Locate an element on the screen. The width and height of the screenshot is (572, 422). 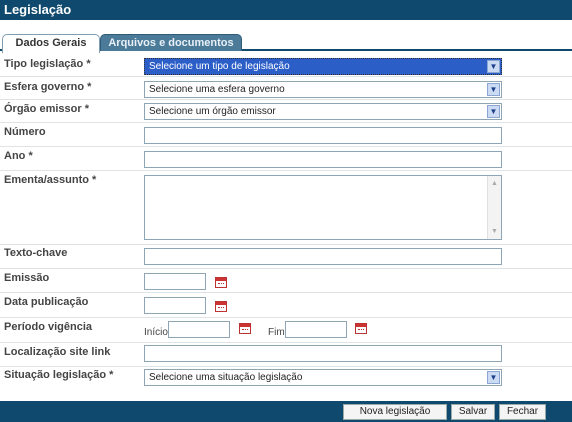
numero-label: Número is located at coordinates (25, 132).